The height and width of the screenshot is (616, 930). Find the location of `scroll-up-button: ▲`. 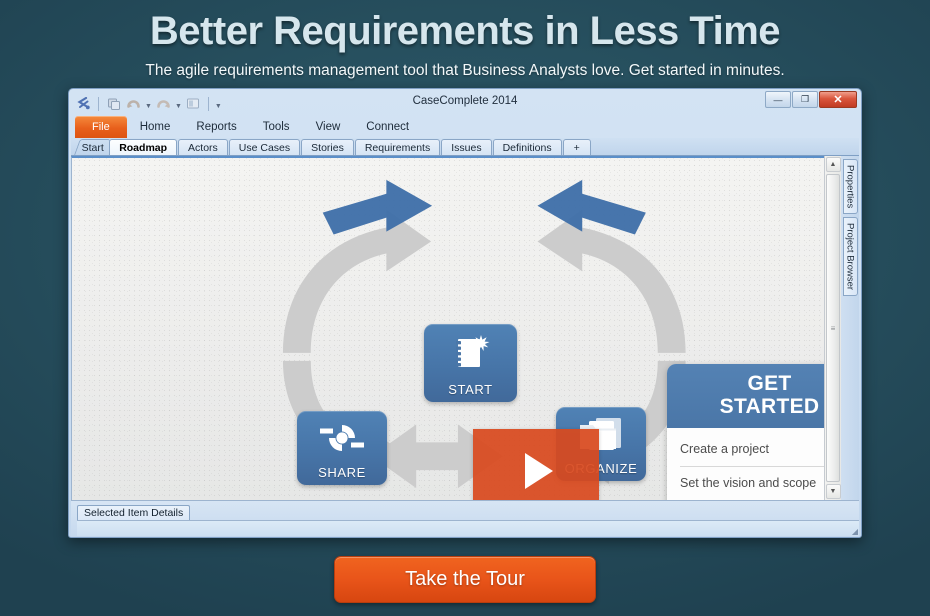

scroll-up-button: ▲ is located at coordinates (833, 164).